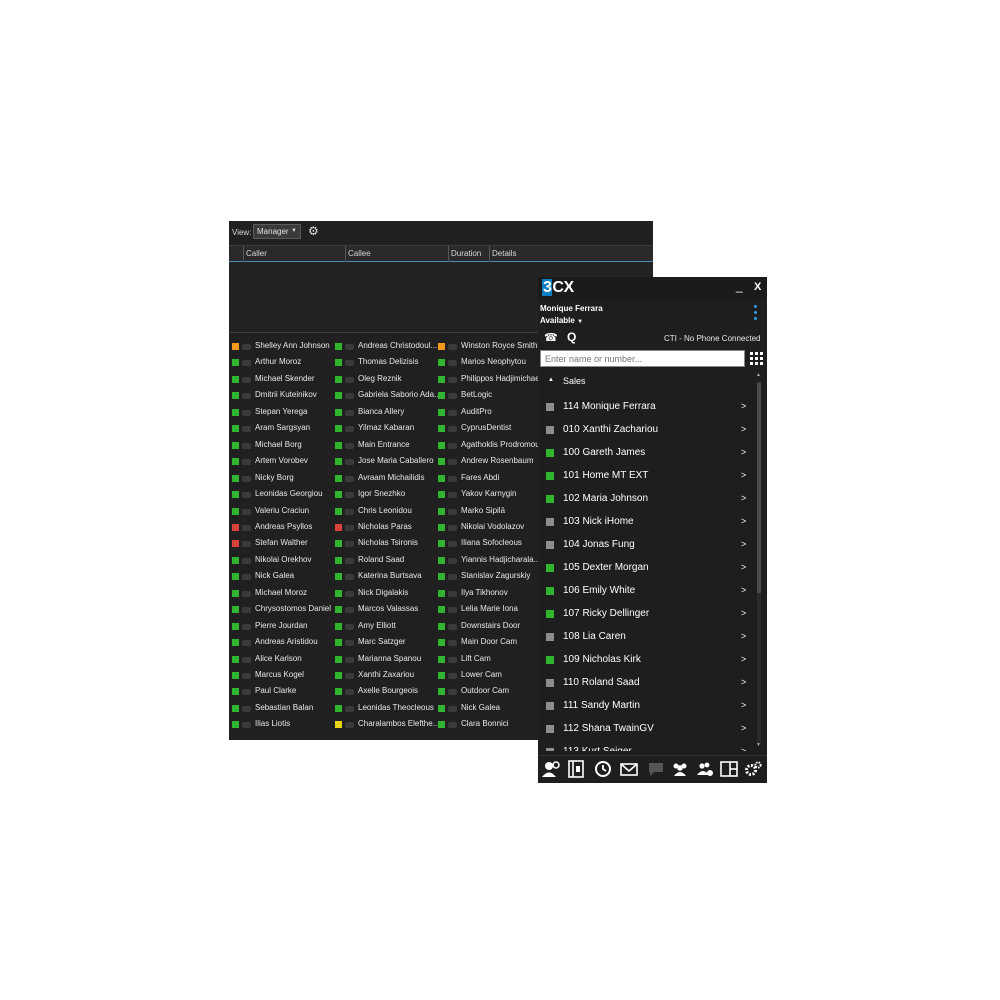 This screenshot has height=1000, width=1000. I want to click on status-dropdown: Available ▼, so click(561, 320).